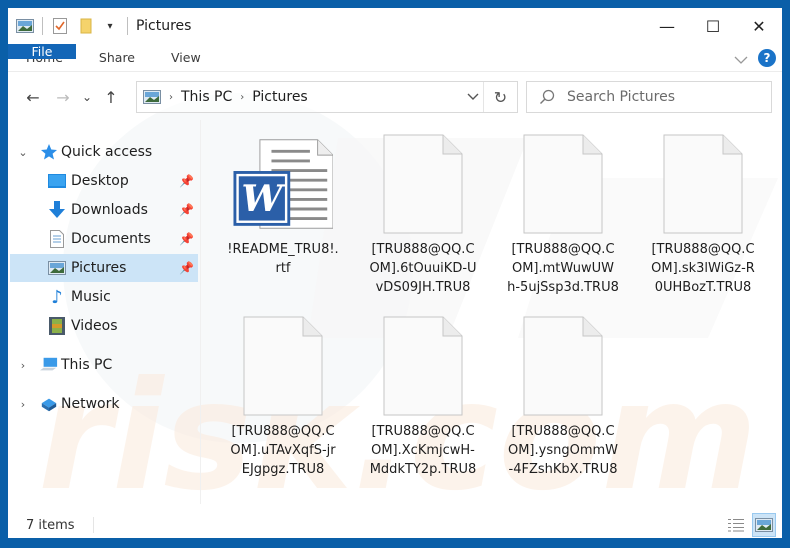 The height and width of the screenshot is (548, 790). Describe the element at coordinates (33, 97) in the screenshot. I see `back-button: ←` at that location.